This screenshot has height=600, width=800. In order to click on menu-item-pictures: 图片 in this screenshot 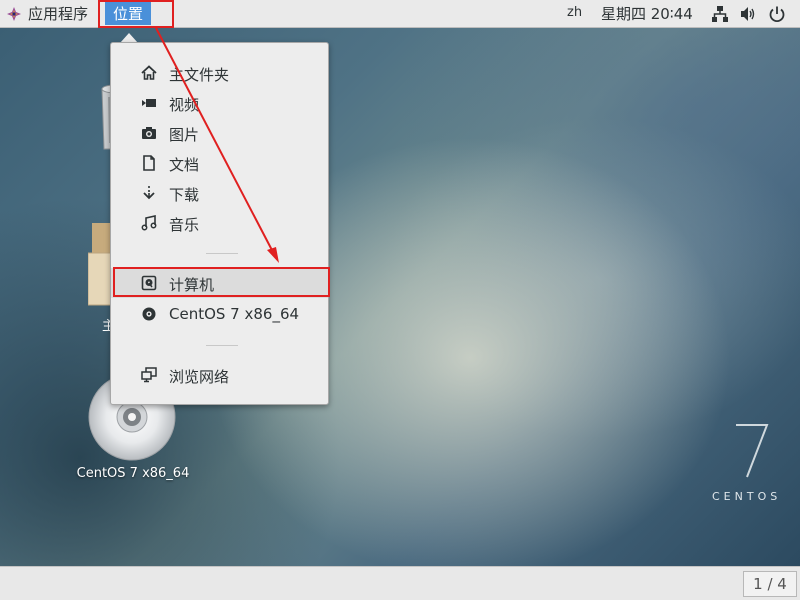, I will do `click(219, 133)`.